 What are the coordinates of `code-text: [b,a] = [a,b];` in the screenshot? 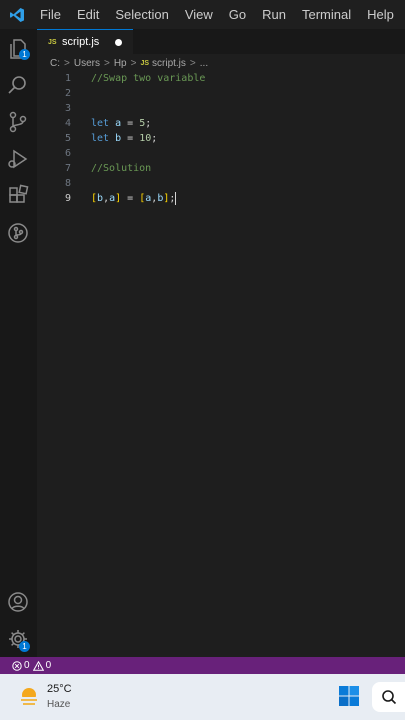 It's located at (133, 198).